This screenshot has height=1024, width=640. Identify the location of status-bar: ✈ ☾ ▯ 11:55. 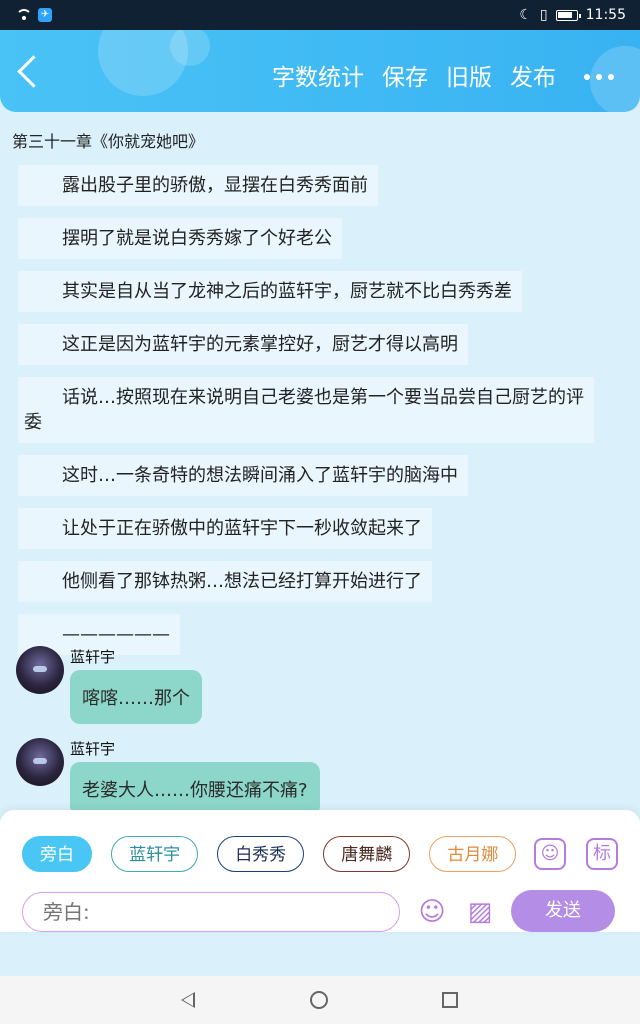
(320, 15).